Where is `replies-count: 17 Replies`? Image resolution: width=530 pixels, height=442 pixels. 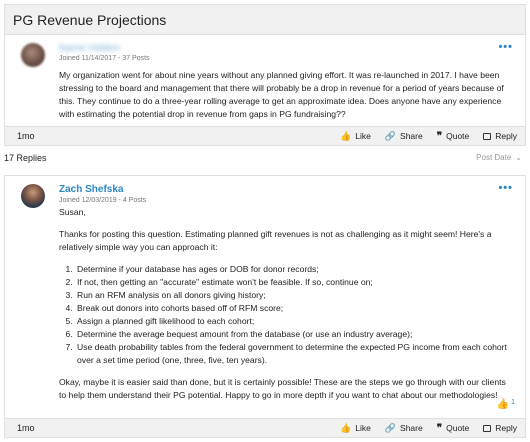 replies-count: 17 Replies is located at coordinates (25, 158).